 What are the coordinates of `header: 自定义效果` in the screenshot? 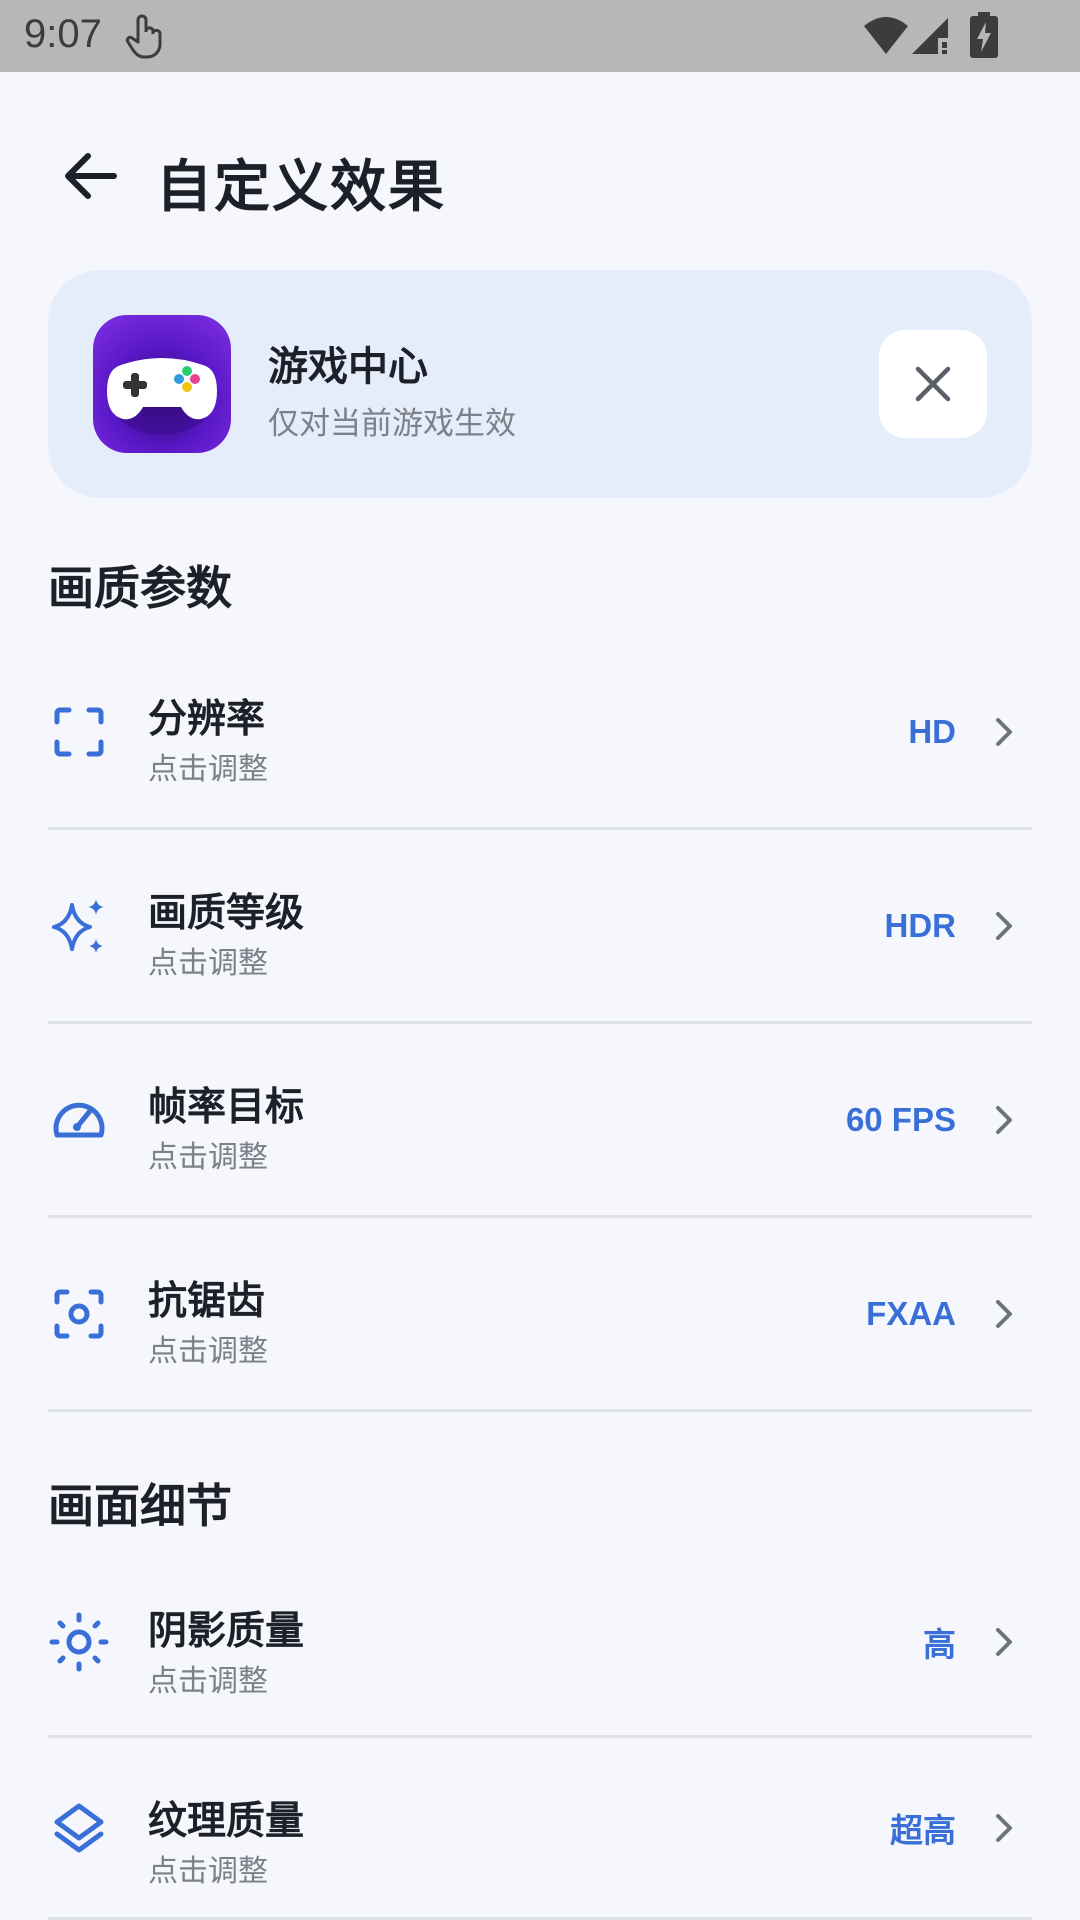 It's located at (540, 167).